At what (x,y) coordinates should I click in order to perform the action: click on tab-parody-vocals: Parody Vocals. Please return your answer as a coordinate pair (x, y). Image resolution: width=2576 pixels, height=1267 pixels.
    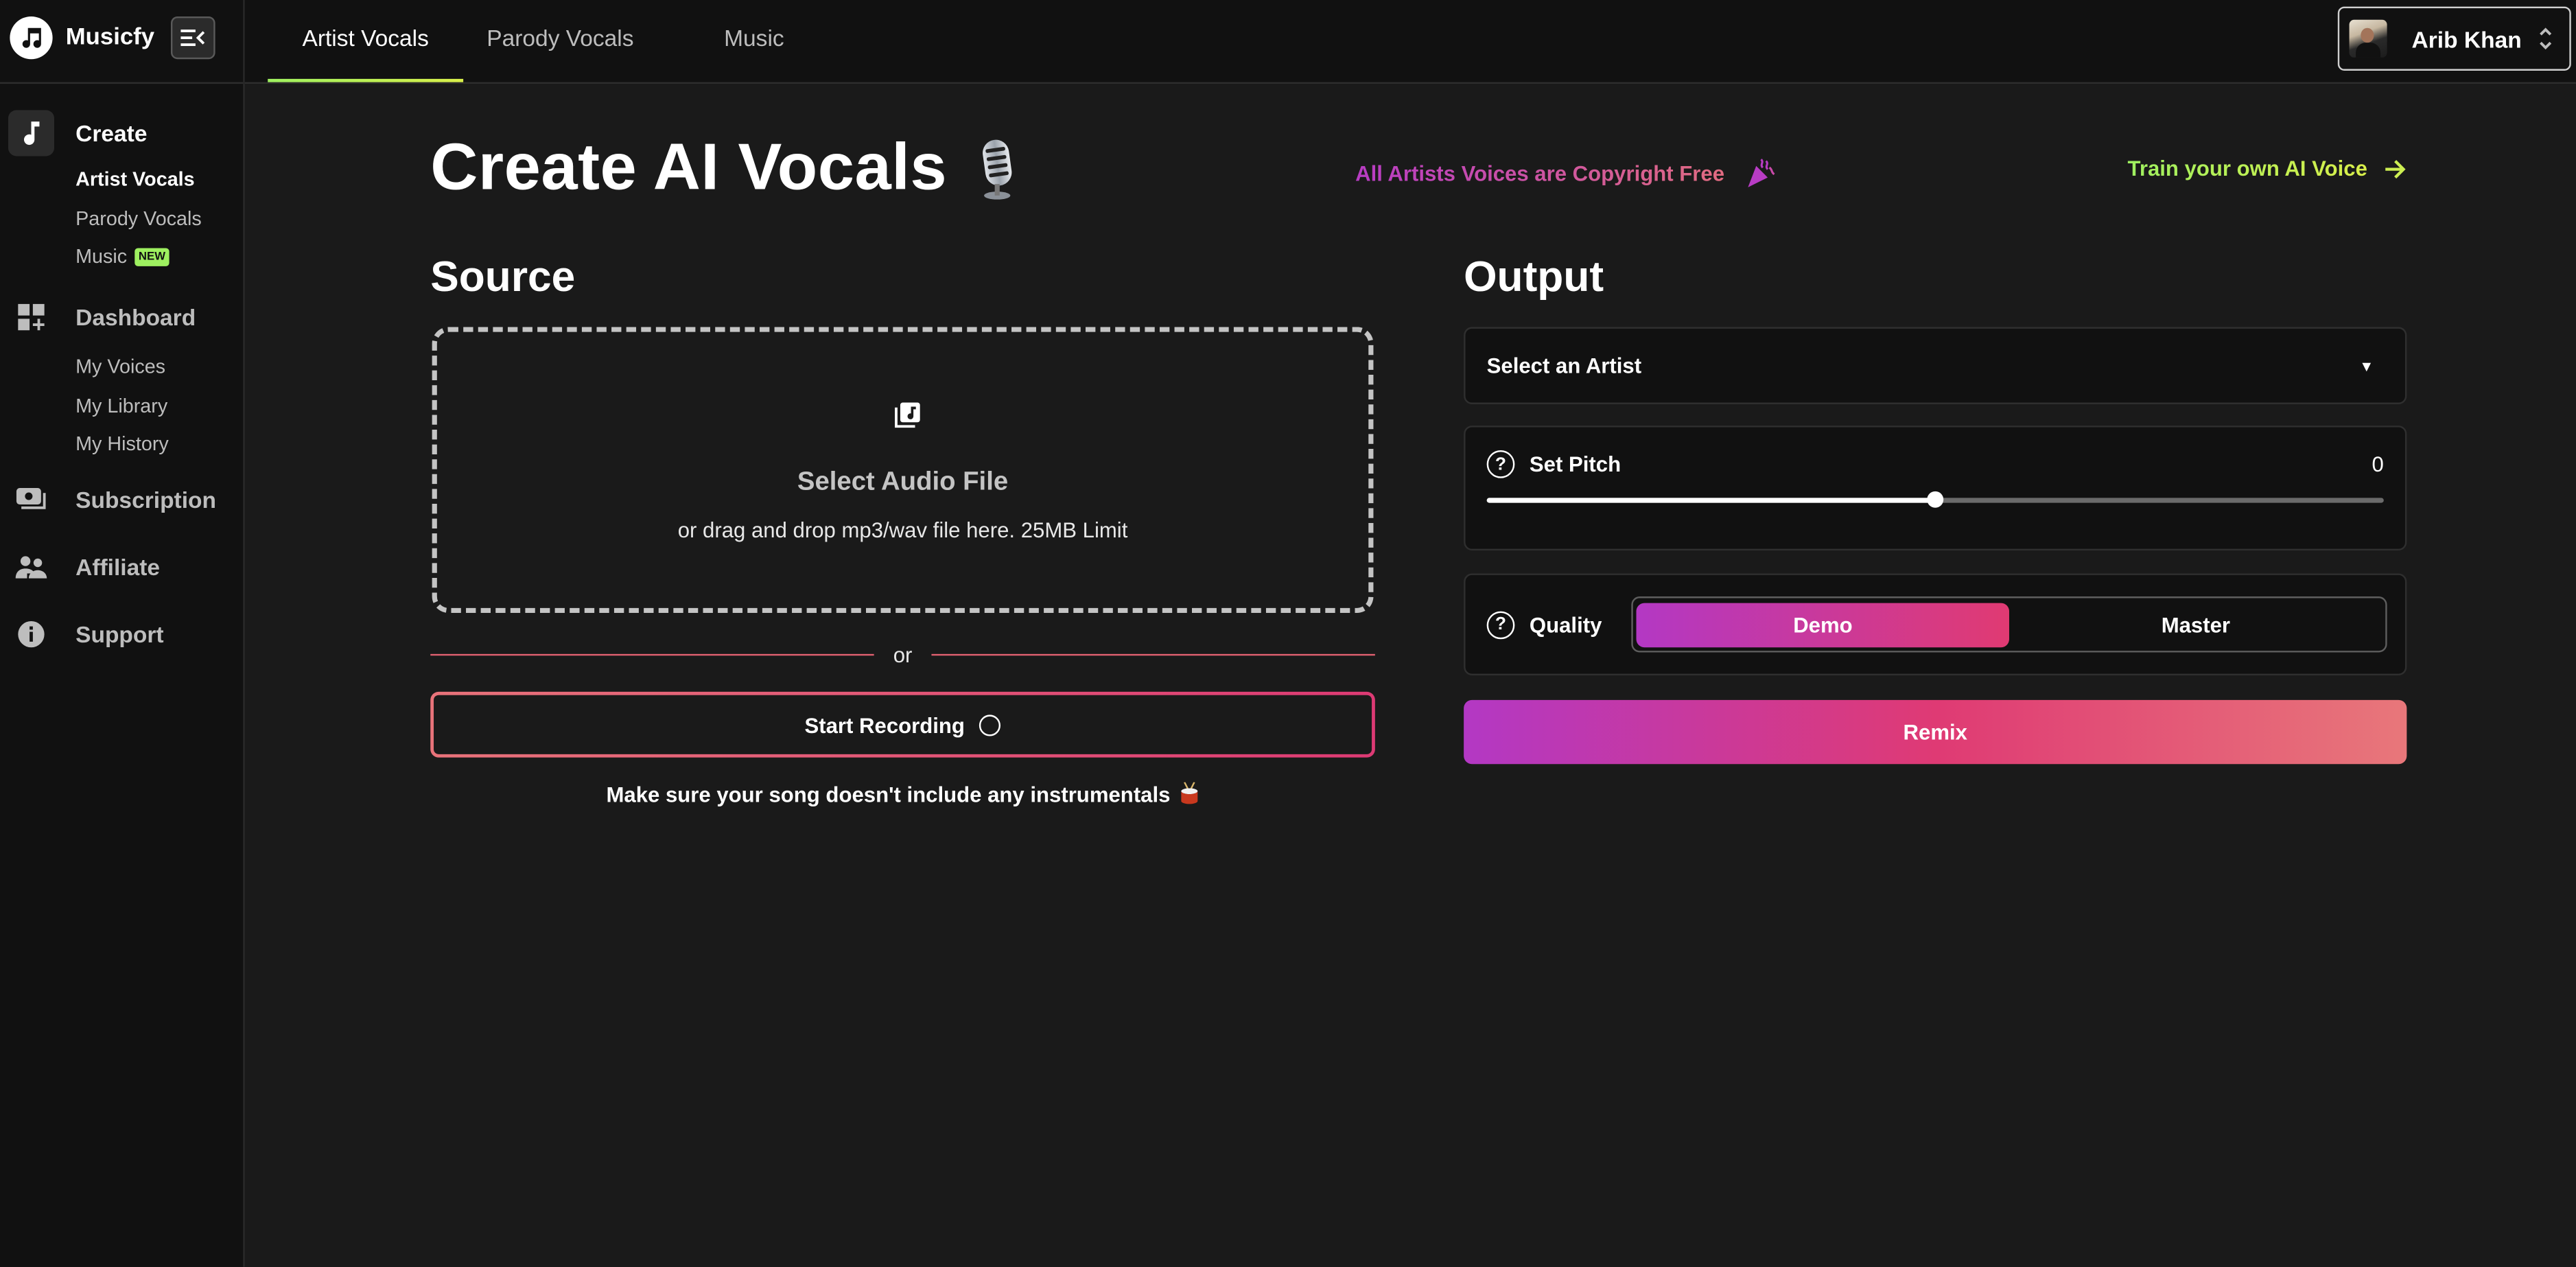
    Looking at the image, I should click on (560, 41).